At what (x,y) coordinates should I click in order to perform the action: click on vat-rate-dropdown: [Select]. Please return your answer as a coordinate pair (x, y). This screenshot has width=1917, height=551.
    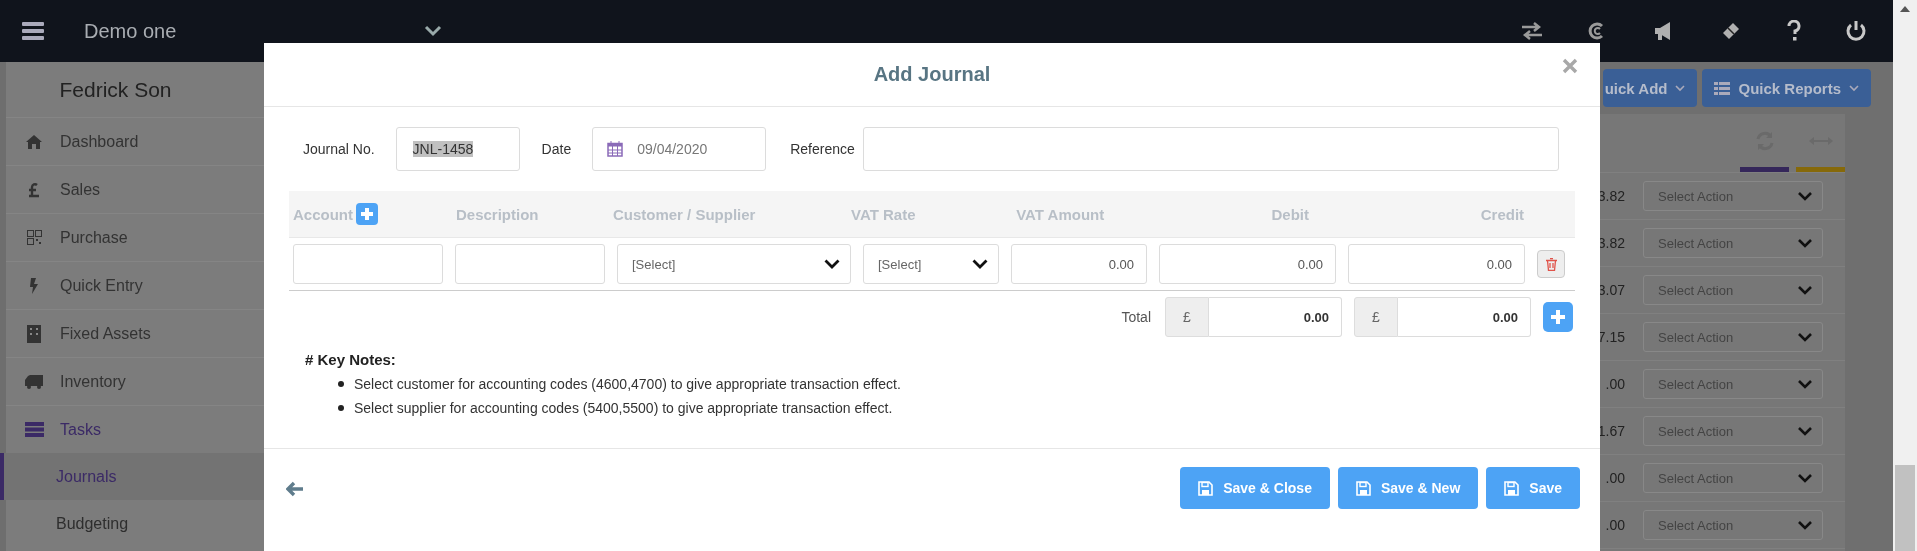
    Looking at the image, I should click on (931, 264).